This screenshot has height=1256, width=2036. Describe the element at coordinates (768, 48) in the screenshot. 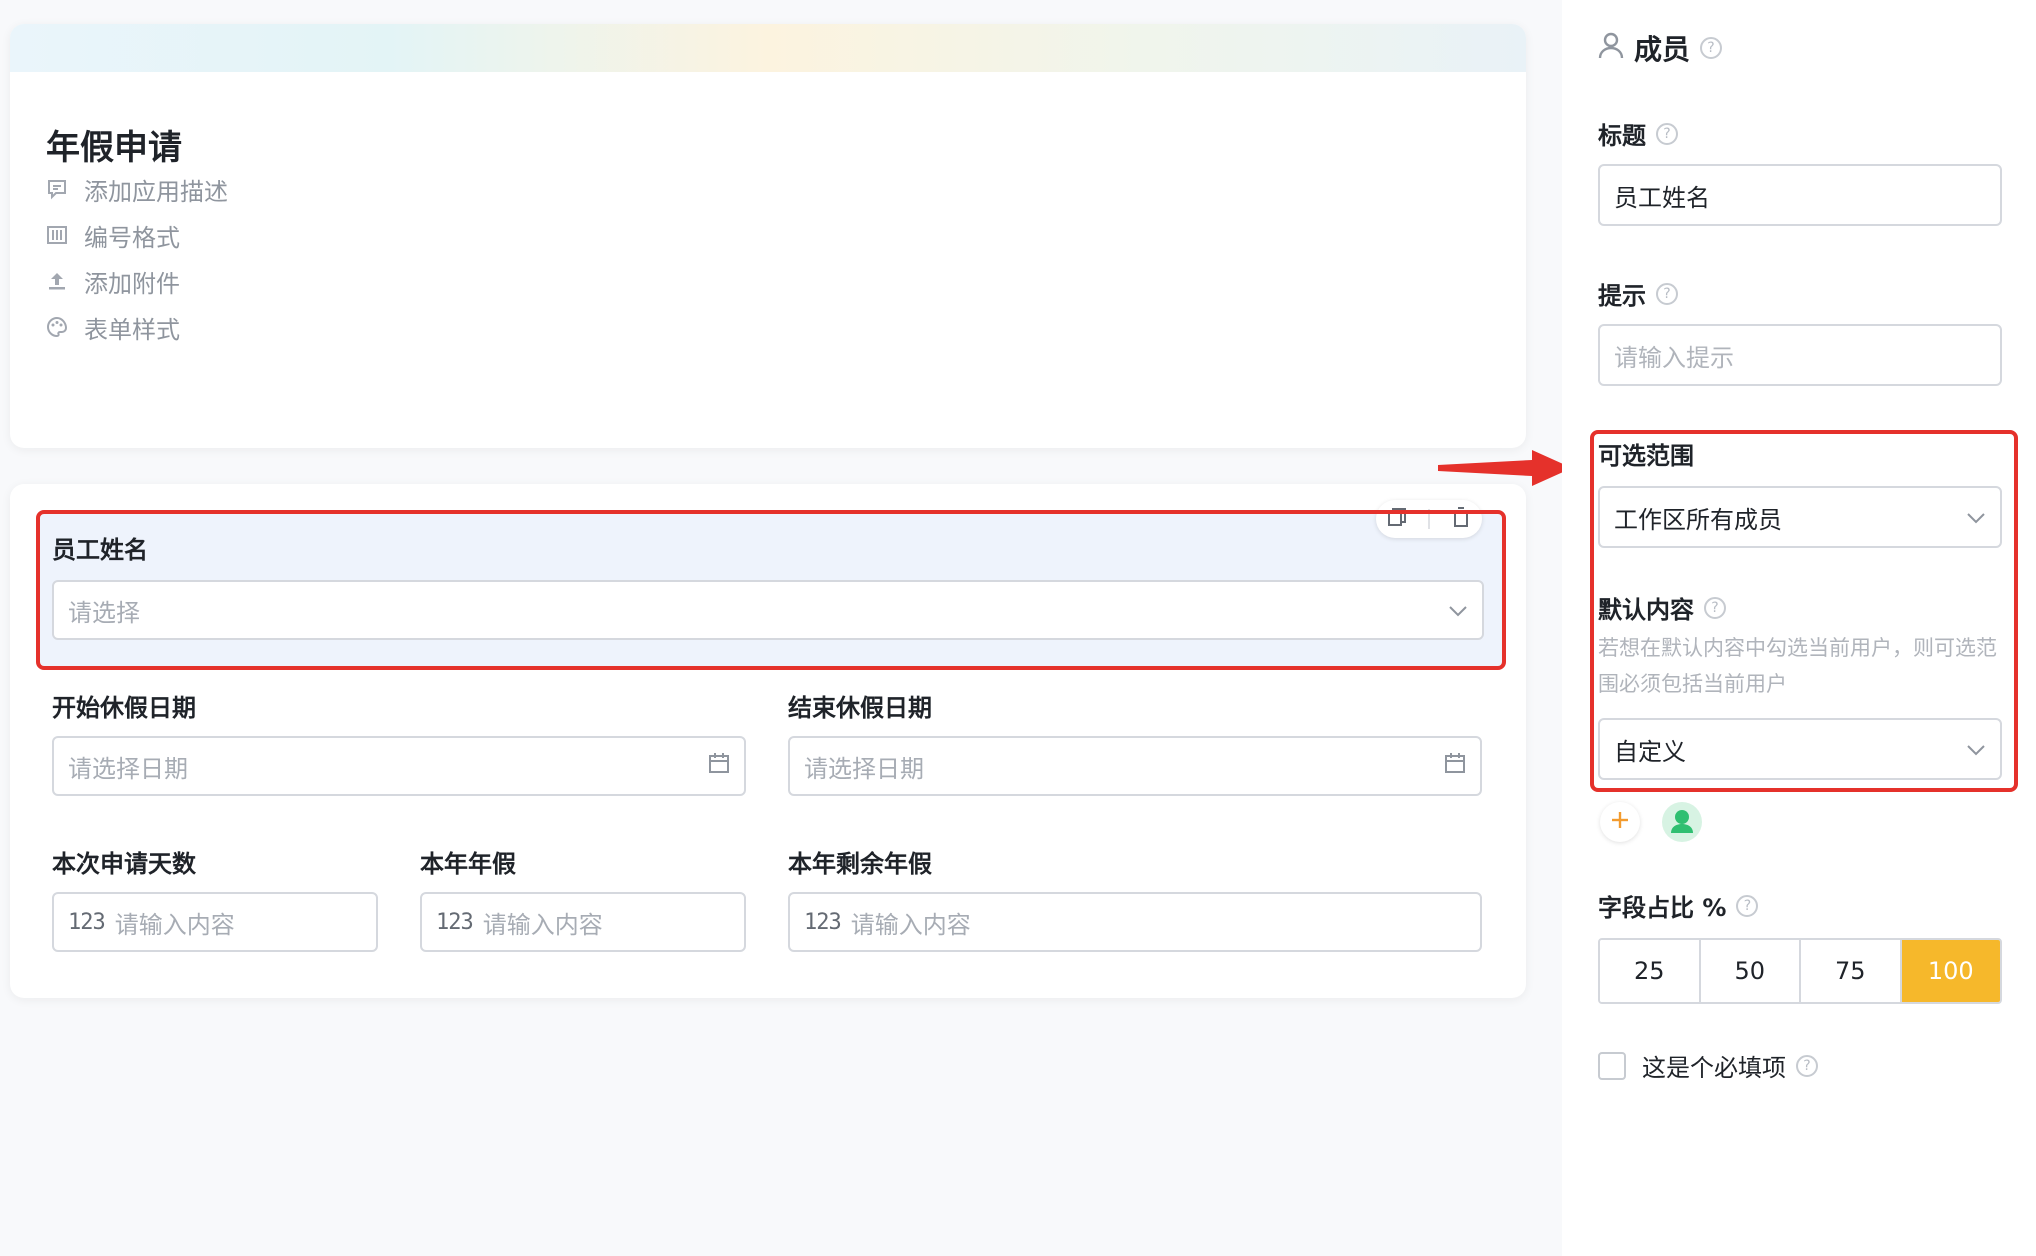

I see `header-banner` at that location.